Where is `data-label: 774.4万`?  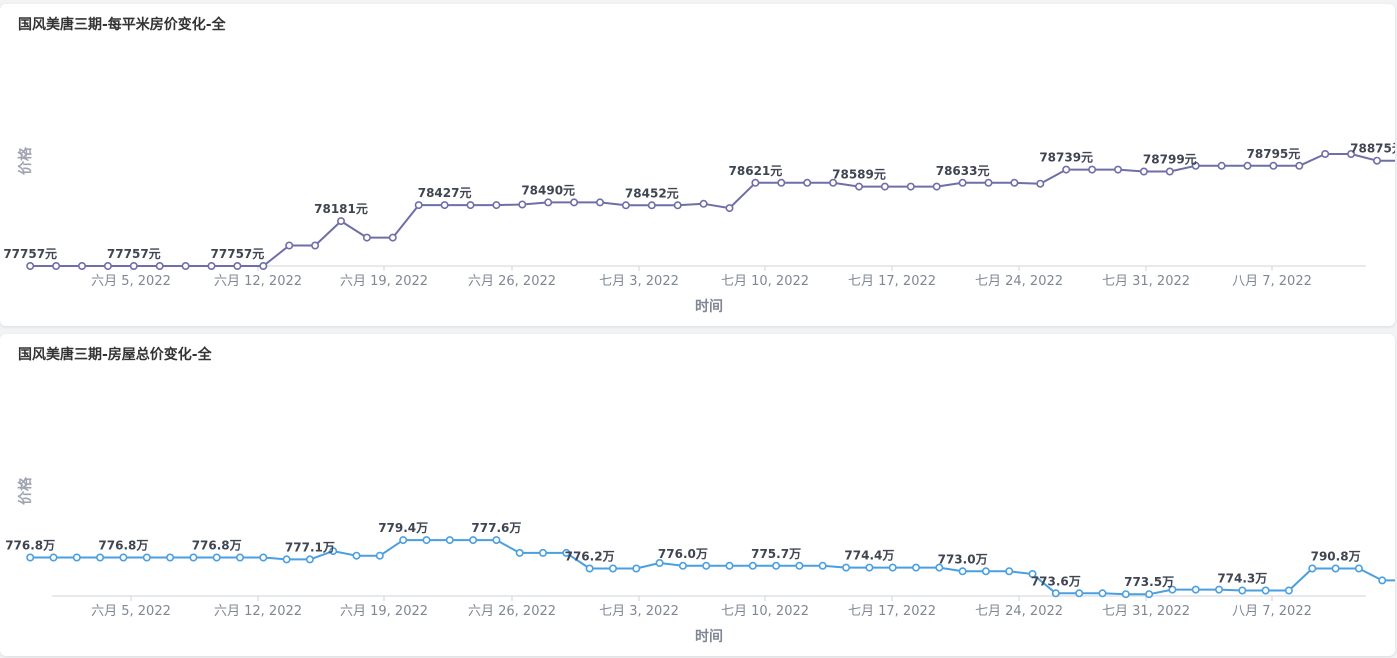 data-label: 774.4万 is located at coordinates (869, 556).